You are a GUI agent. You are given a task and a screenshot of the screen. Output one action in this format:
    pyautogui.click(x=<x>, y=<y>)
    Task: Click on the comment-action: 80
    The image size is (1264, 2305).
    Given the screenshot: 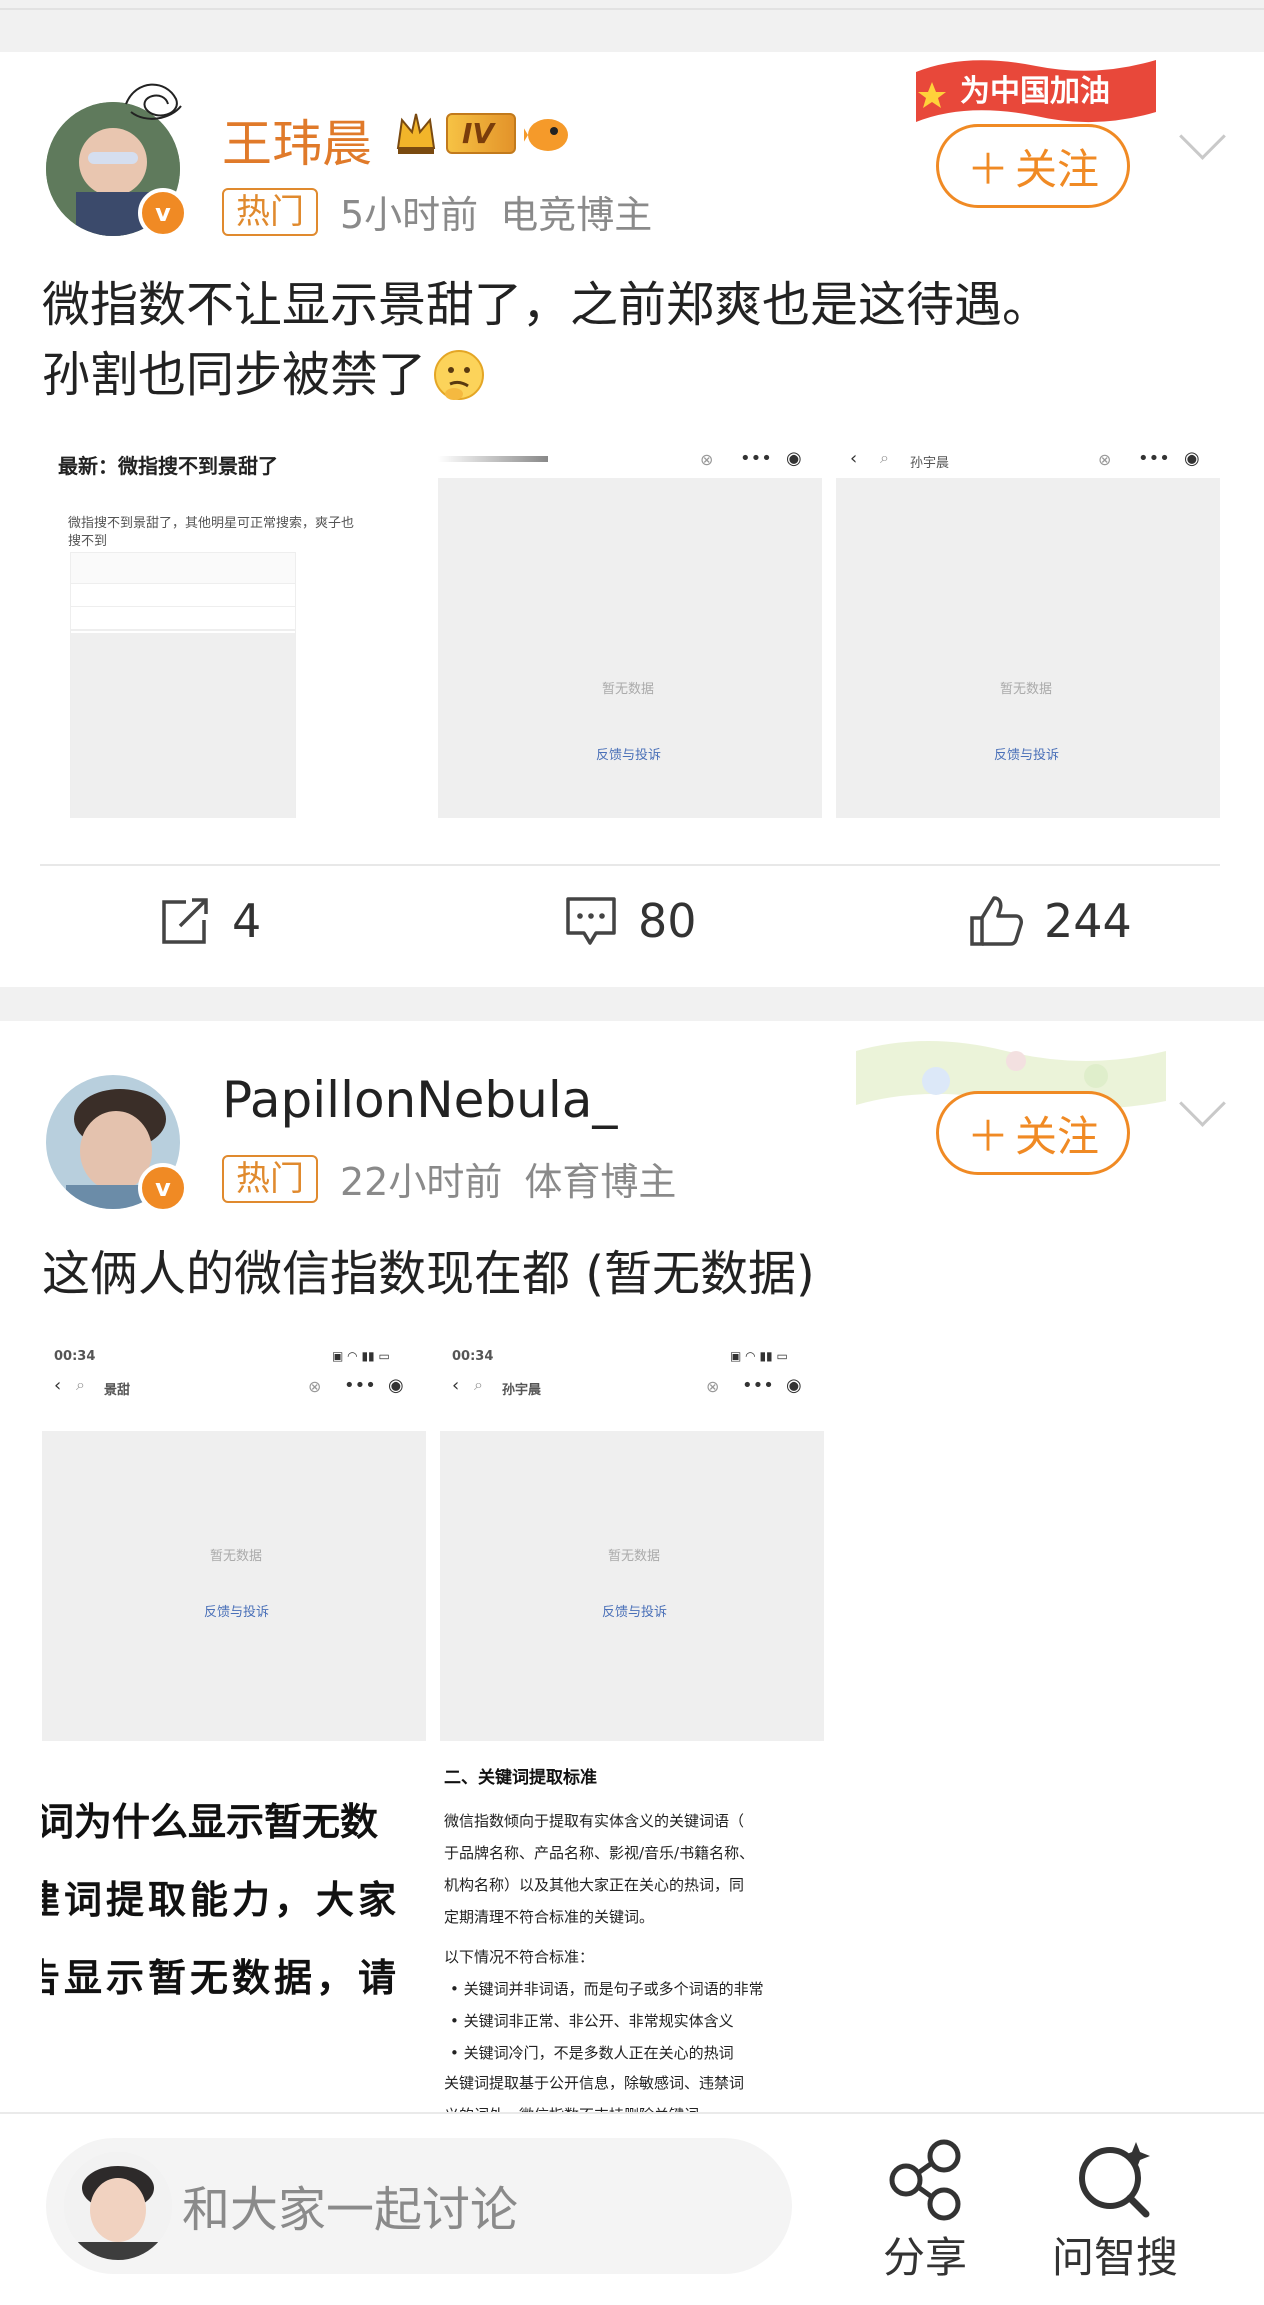 What is the action you would take?
    pyautogui.click(x=630, y=921)
    